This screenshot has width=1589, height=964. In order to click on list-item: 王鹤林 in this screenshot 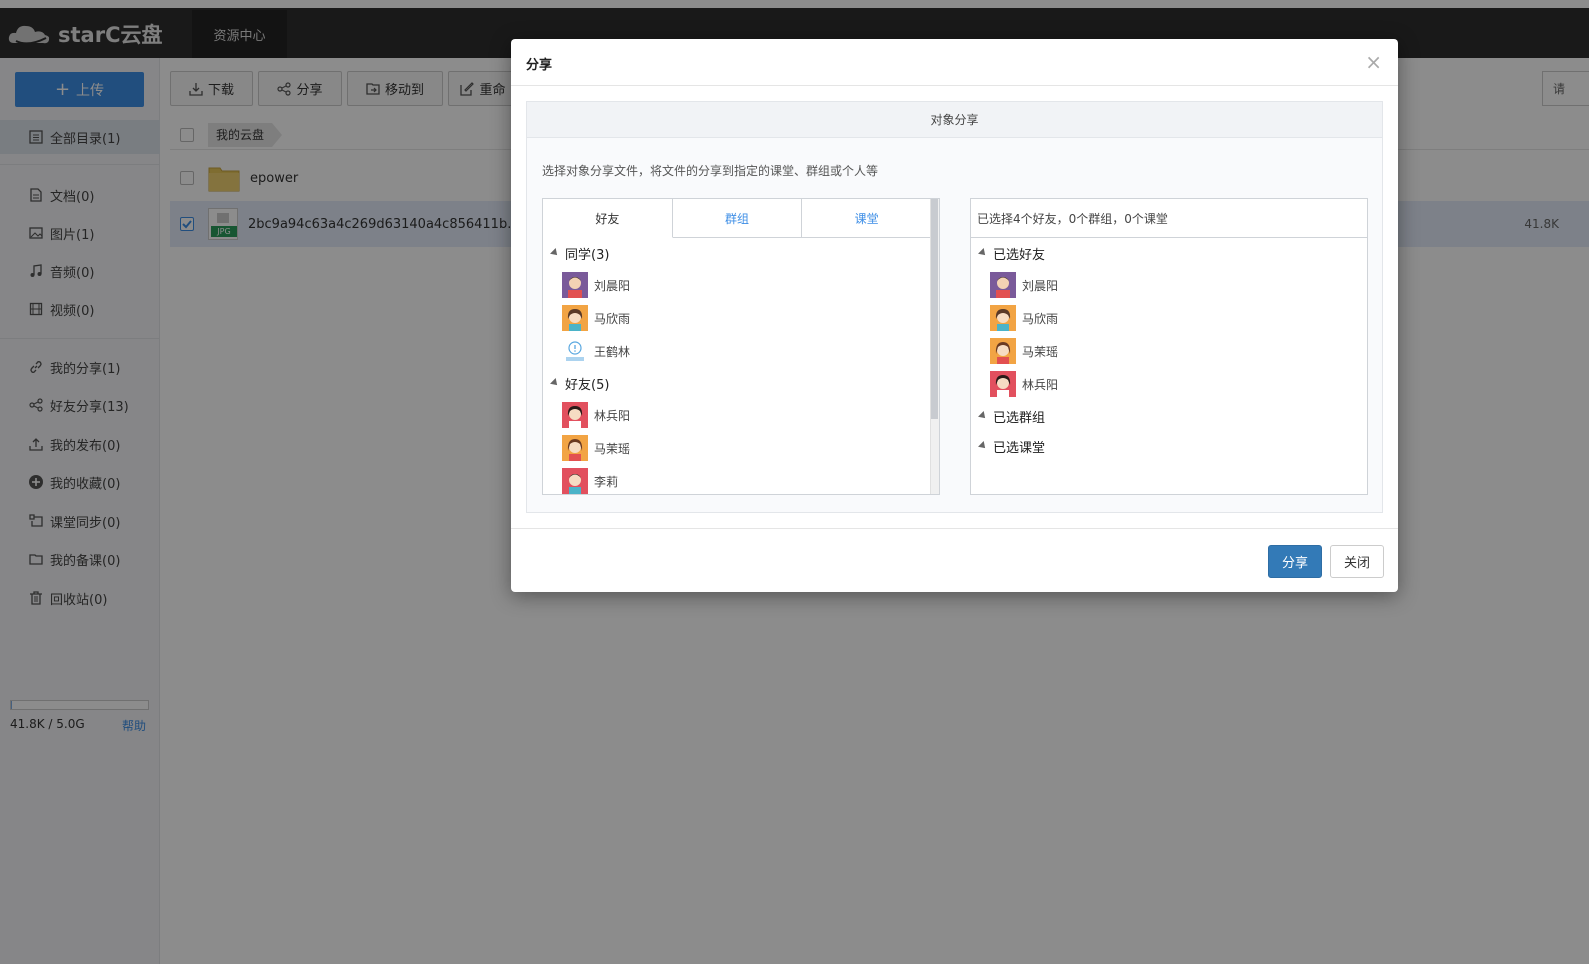, I will do `click(596, 351)`.